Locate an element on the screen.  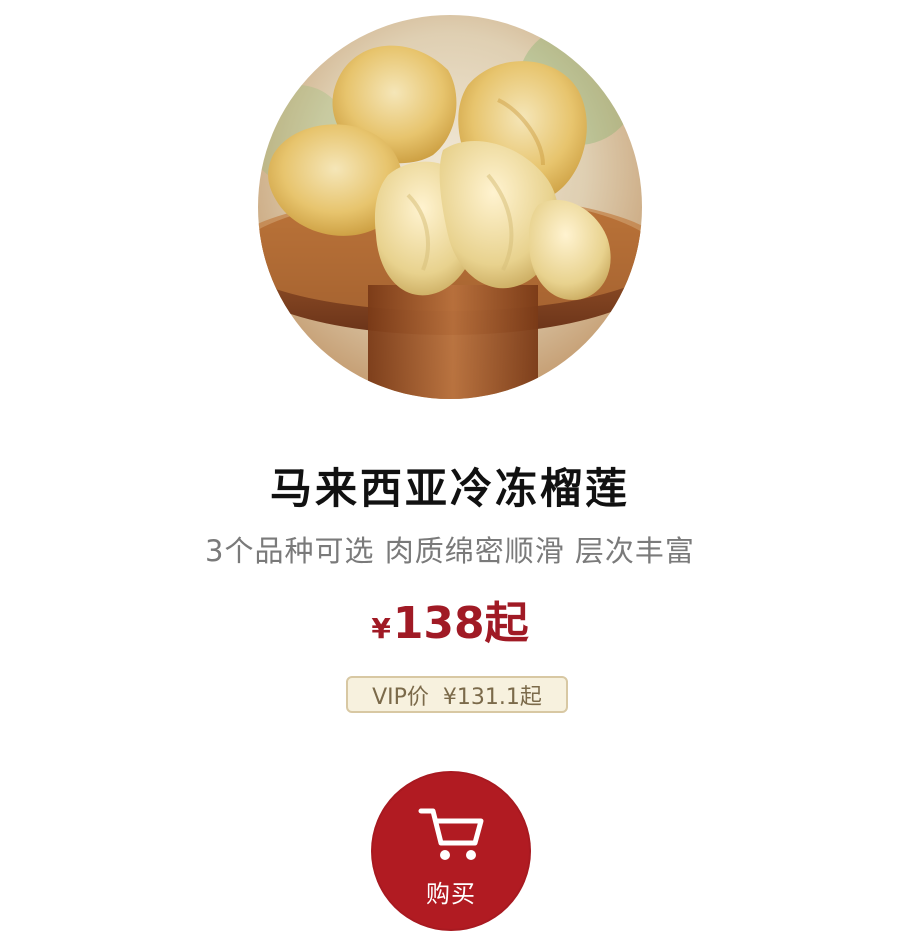
price: ¥138起 is located at coordinates (450, 624).